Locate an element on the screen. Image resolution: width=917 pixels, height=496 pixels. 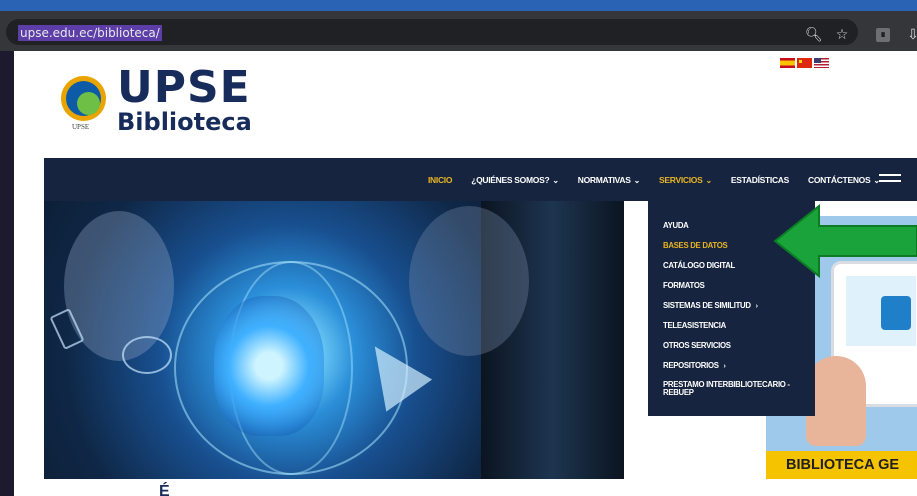
rss-icon: ∎ is located at coordinates (883, 35).